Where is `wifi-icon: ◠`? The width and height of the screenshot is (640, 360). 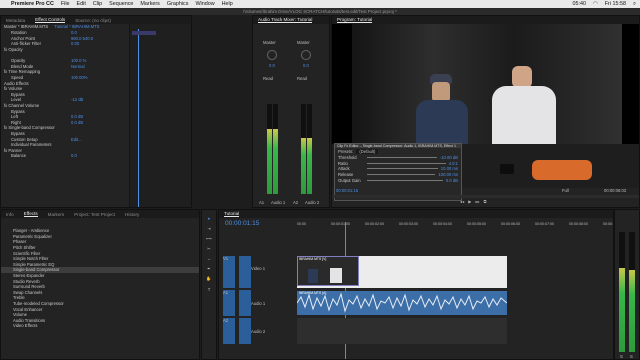 wifi-icon: ◠ is located at coordinates (595, 4).